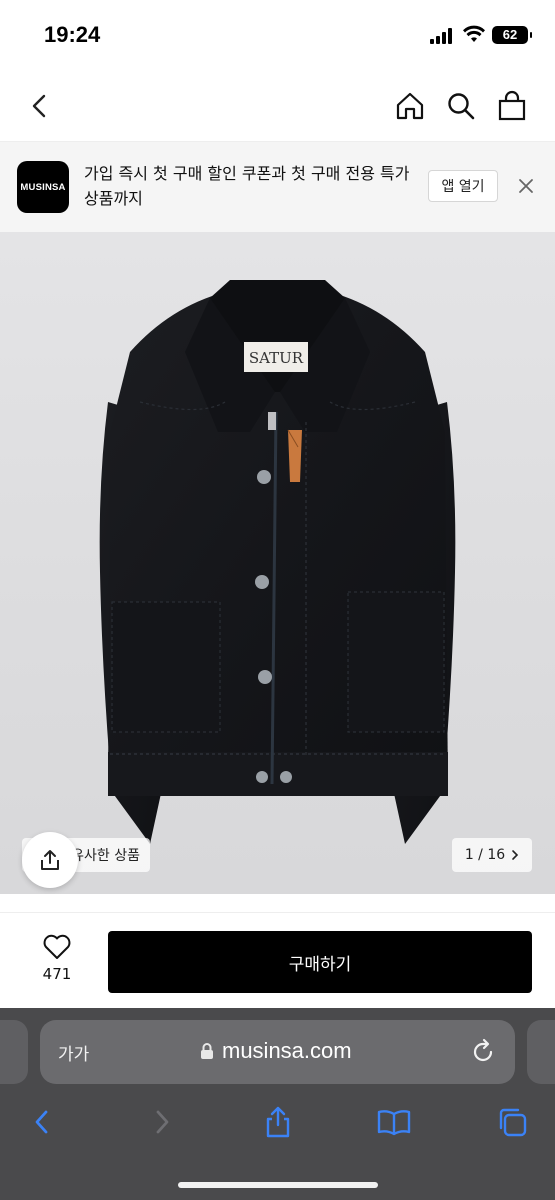 This screenshot has width=555, height=1200. Describe the element at coordinates (72, 34) in the screenshot. I see `status-time: 19:24` at that location.